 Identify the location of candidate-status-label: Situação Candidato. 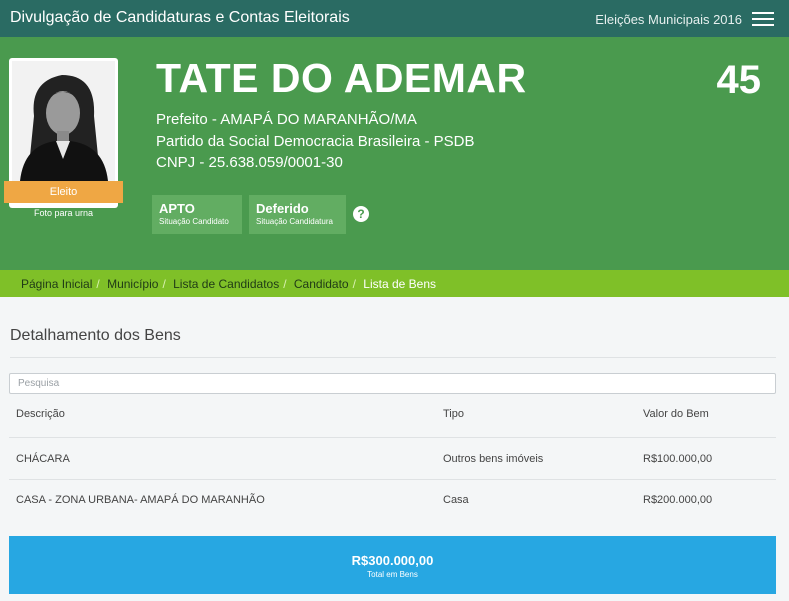
(194, 221).